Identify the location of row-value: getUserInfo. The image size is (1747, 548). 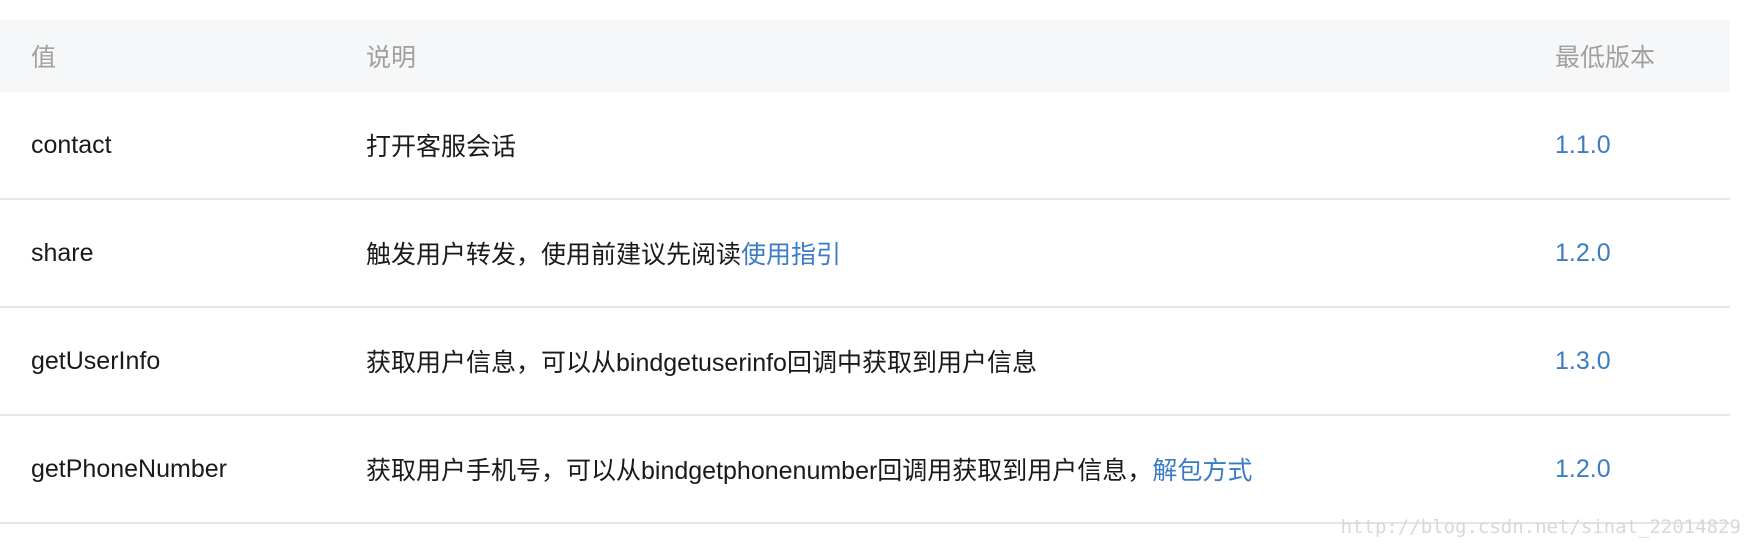
(96, 360).